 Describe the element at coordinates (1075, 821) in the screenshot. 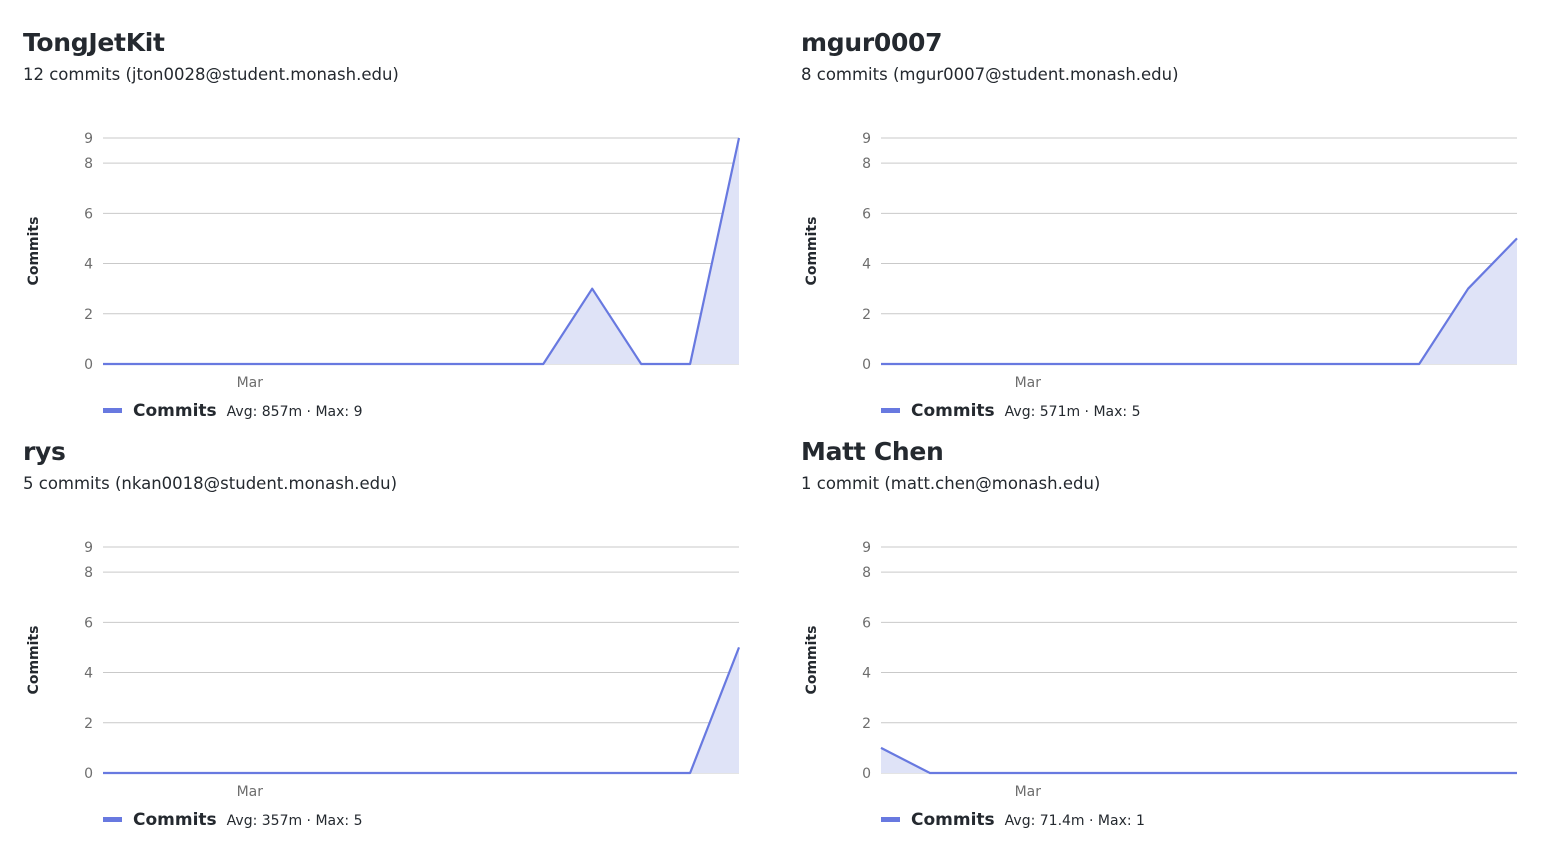

I see `legend-stats: Avg: 71.4m · Max: 1` at that location.